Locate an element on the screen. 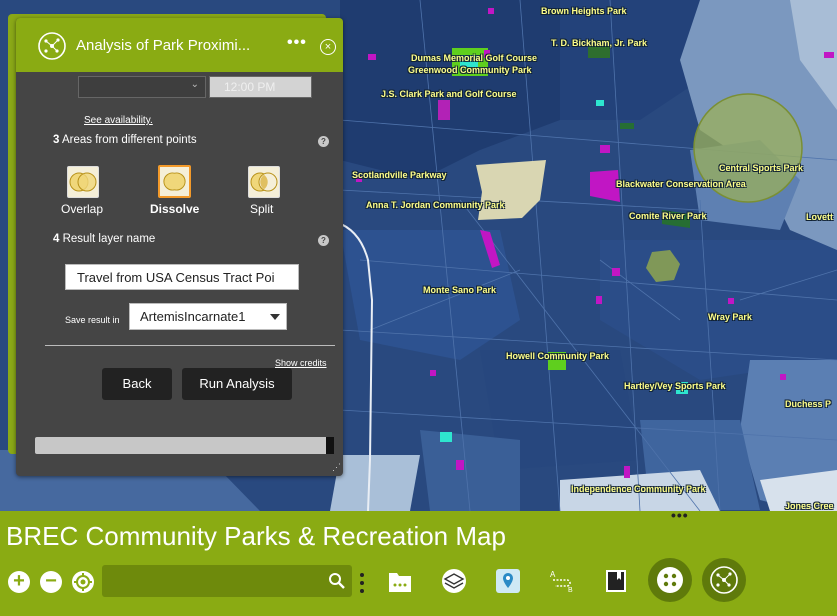  save-folder-select: ArtemisIncarnate1 is located at coordinates (208, 316).